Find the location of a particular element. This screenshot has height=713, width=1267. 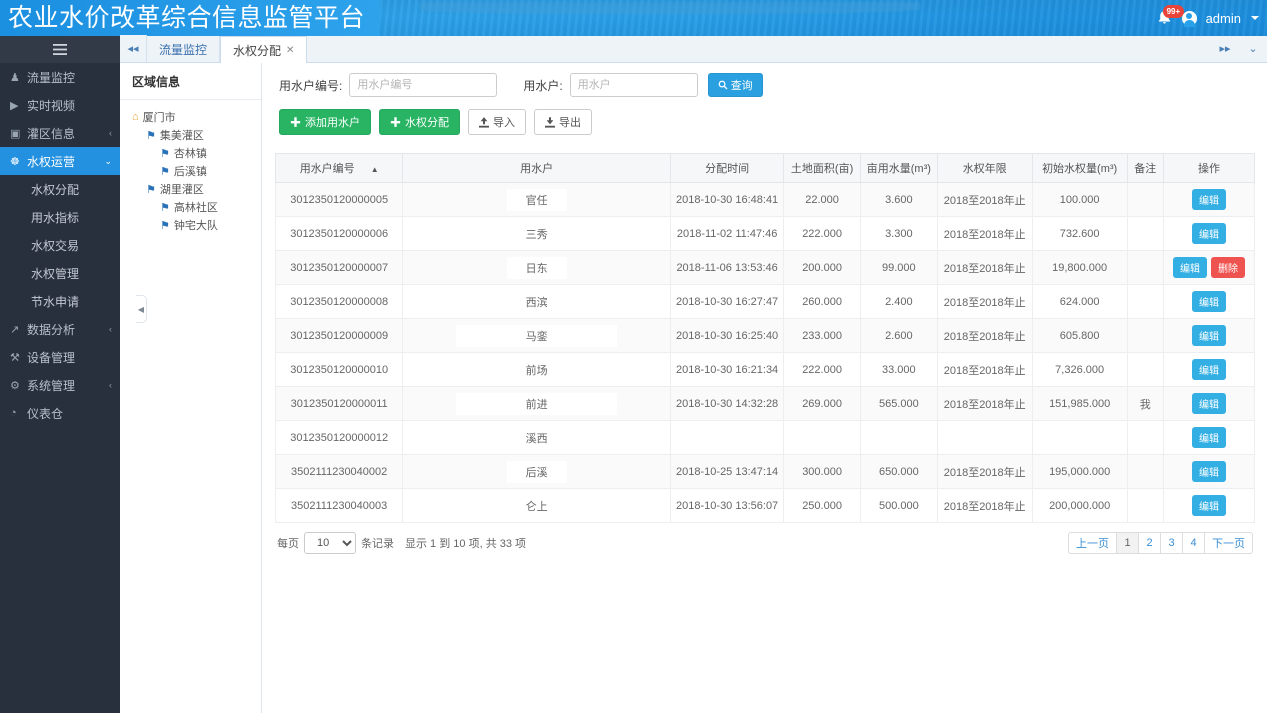

tree-node-label: 湖里灌区 is located at coordinates (181, 190).